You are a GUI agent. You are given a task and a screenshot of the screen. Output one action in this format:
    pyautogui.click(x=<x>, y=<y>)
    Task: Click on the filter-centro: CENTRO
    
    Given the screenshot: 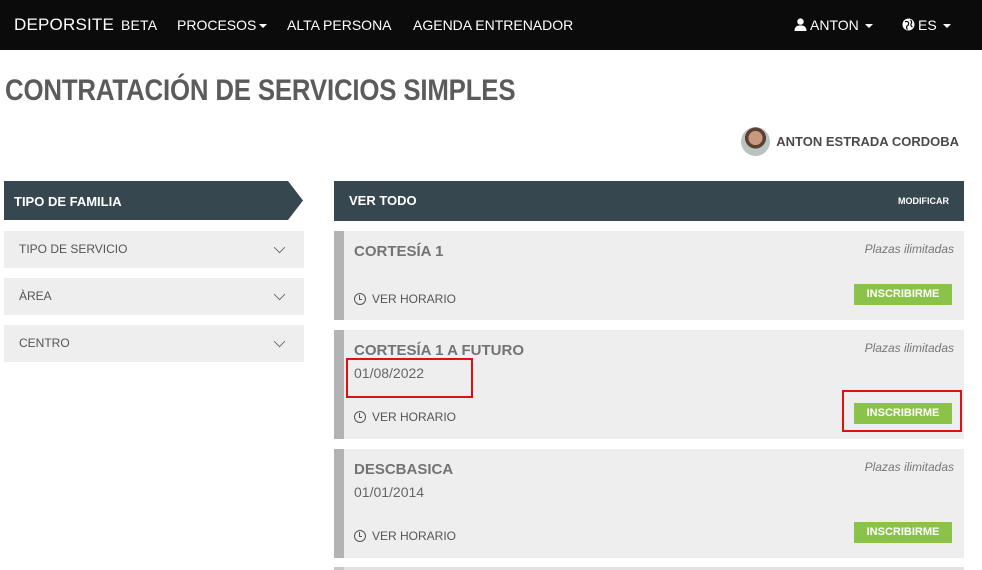 What is the action you would take?
    pyautogui.click(x=154, y=343)
    